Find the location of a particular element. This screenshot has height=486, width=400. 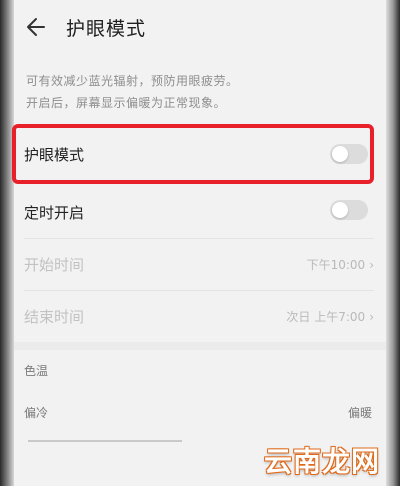

section-divider is located at coordinates (200, 346).